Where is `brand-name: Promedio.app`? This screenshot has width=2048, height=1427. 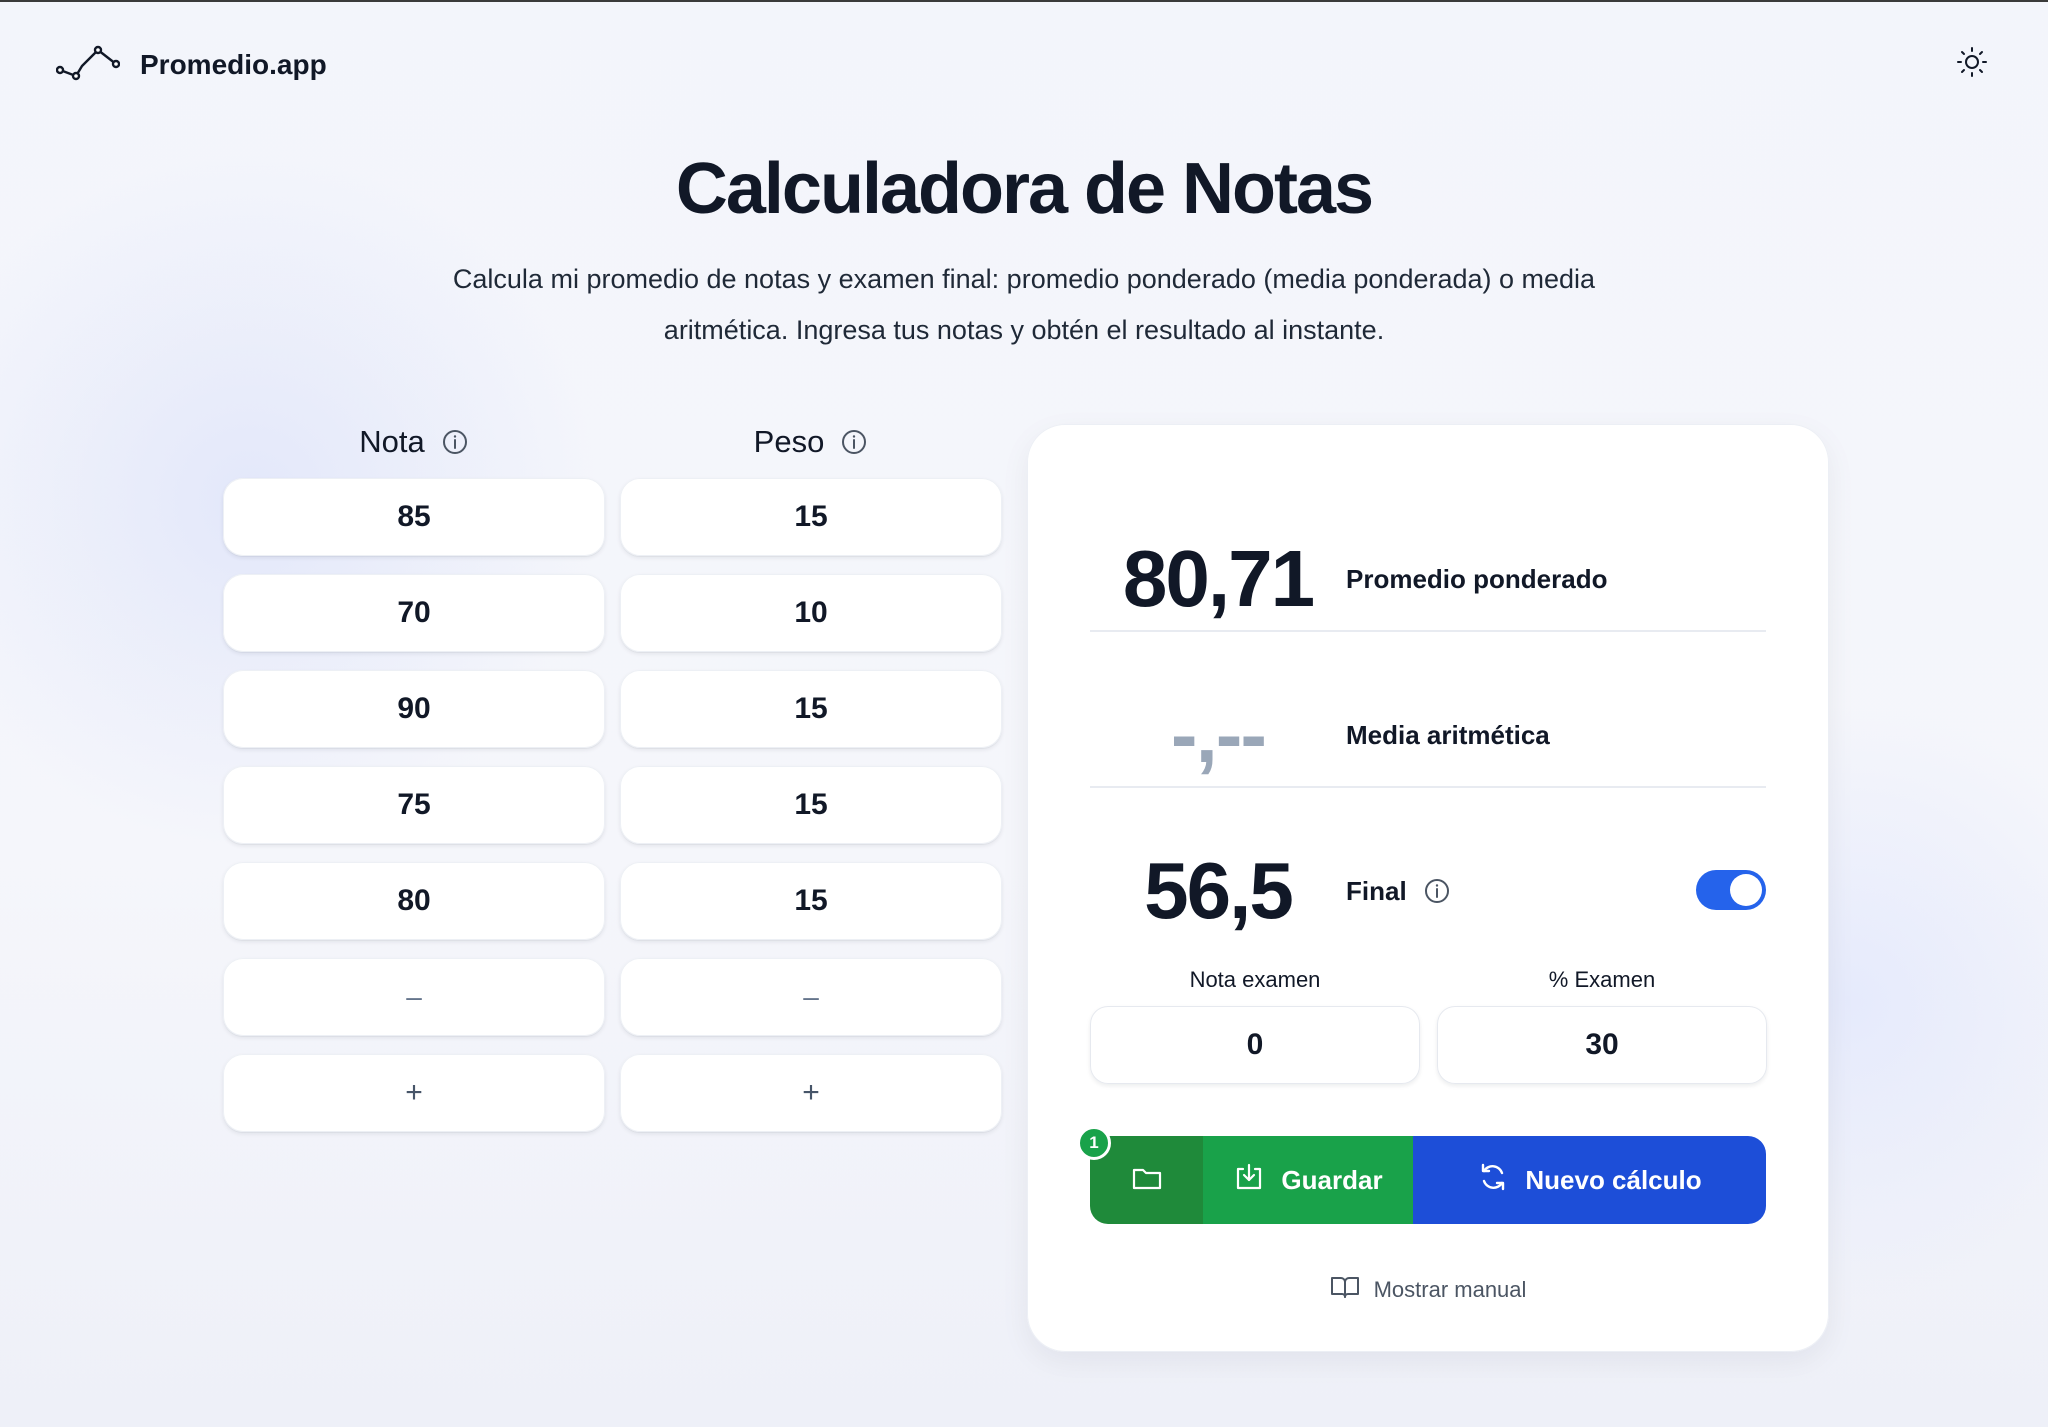
brand-name: Promedio.app is located at coordinates (233, 64).